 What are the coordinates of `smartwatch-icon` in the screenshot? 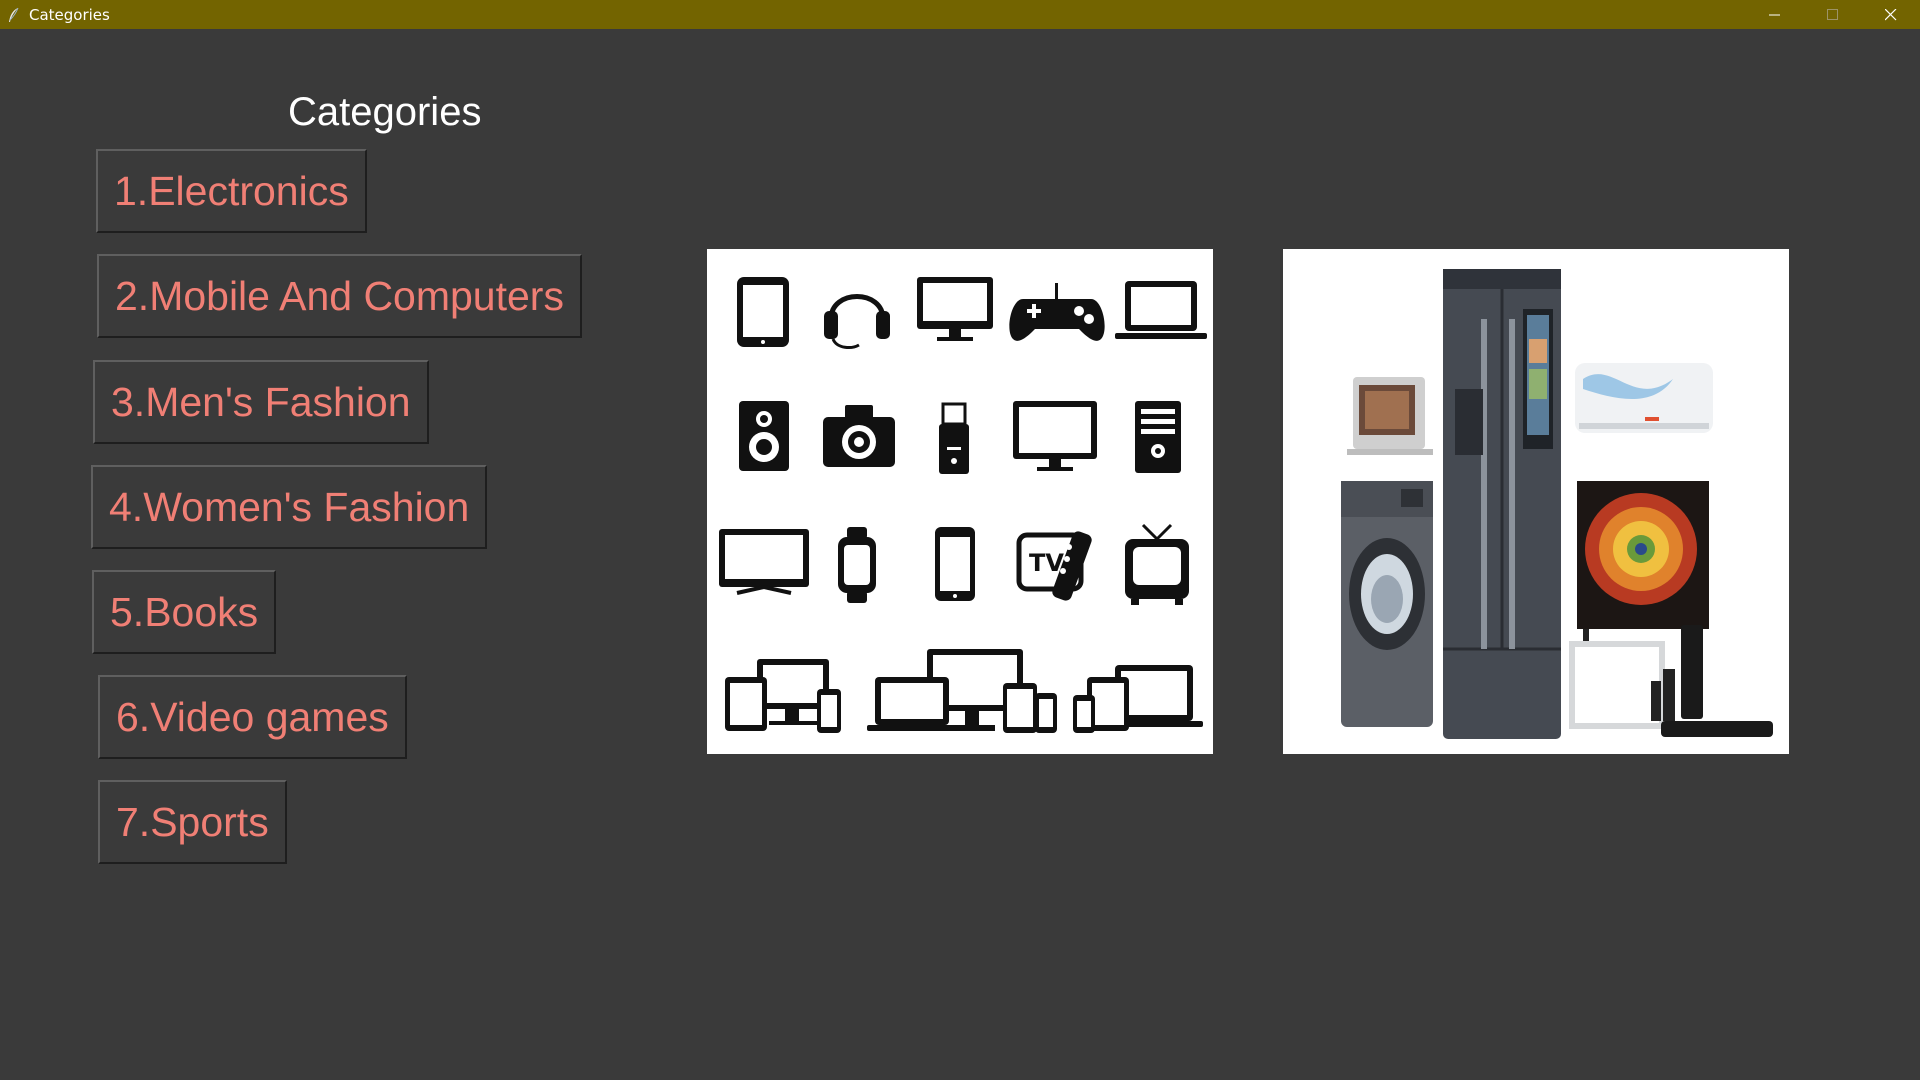 It's located at (857, 565).